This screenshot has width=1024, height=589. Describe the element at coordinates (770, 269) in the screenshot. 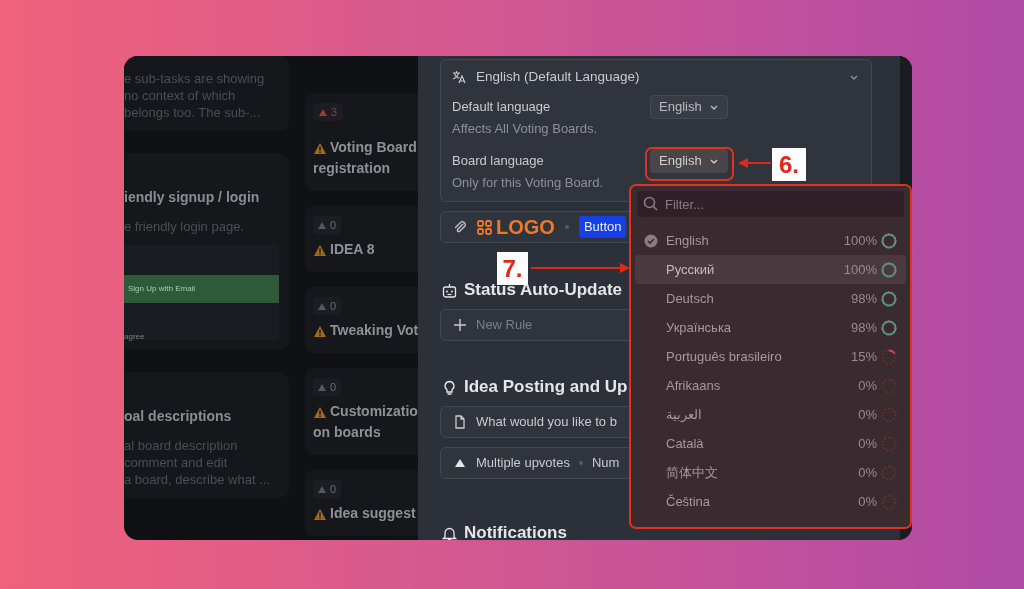

I see `language-option: Русский 100%` at that location.